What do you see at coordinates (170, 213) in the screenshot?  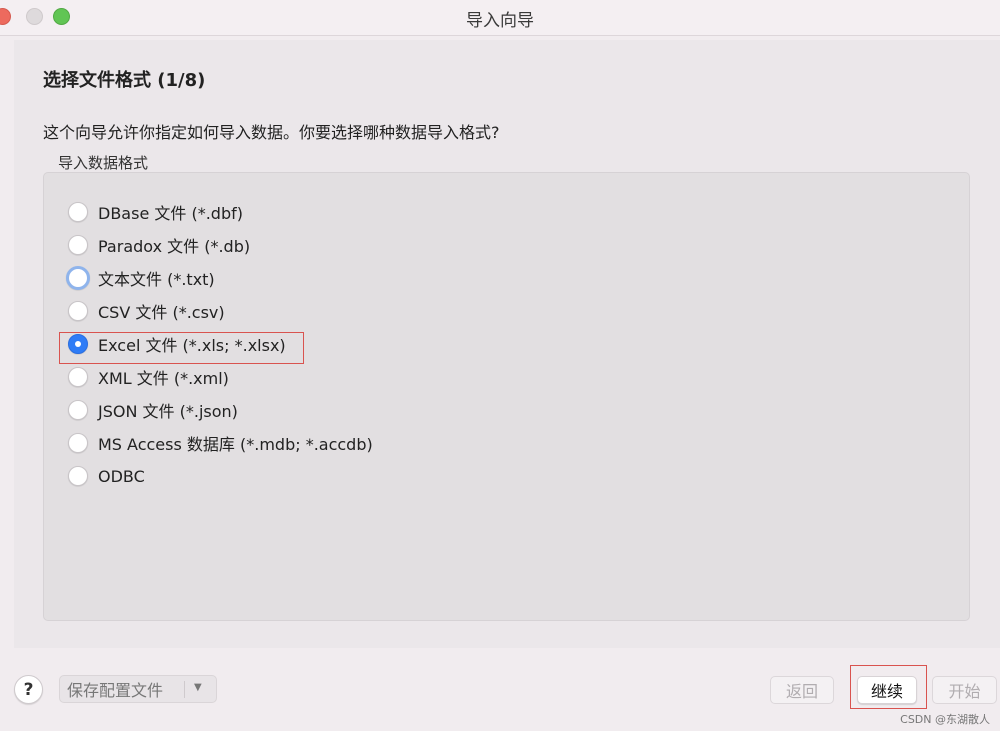 I see `format-option-label: DBase 文件 (*.dbf)` at bounding box center [170, 213].